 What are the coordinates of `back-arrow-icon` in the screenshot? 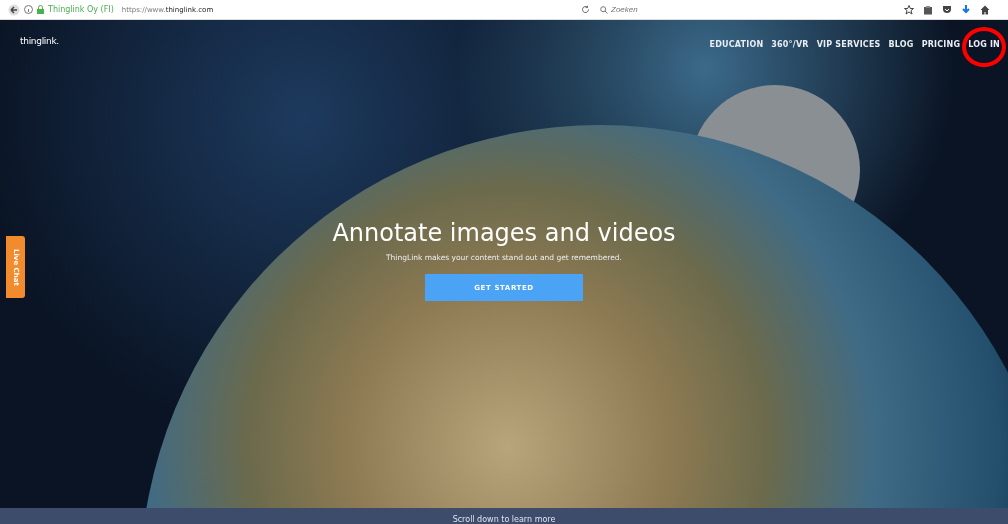 It's located at (14, 9).